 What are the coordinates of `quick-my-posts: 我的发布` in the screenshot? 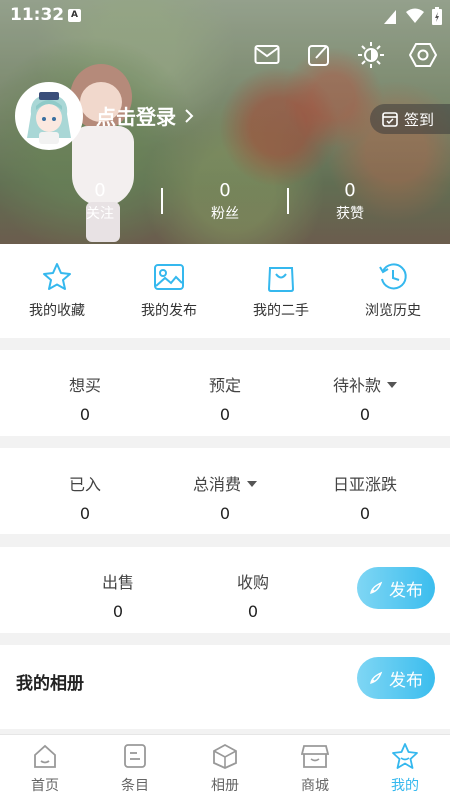 It's located at (169, 290).